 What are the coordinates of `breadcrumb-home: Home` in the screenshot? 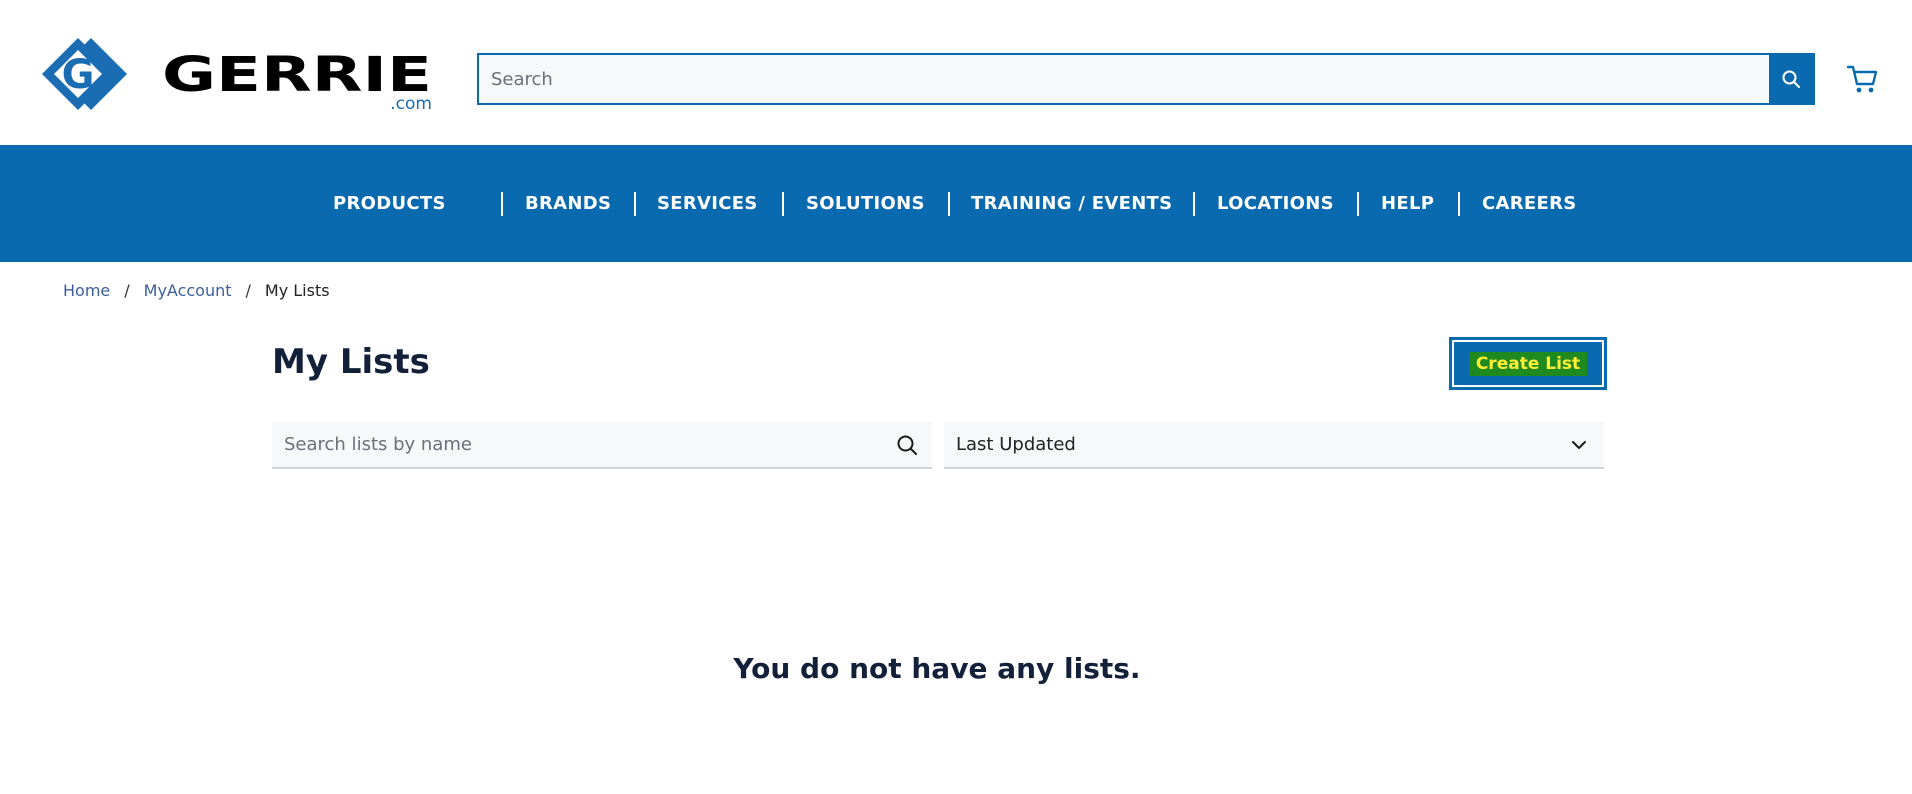 It's located at (86, 290).